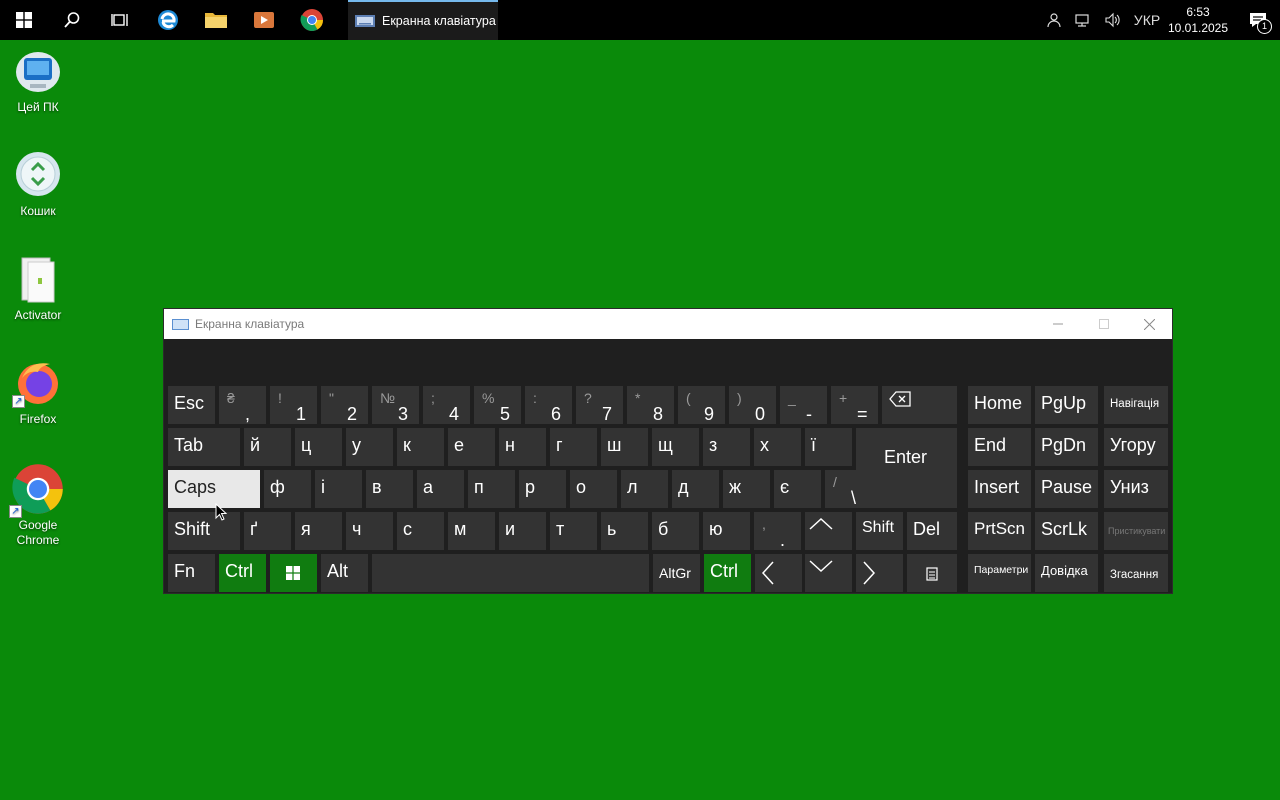 The height and width of the screenshot is (800, 1280). What do you see at coordinates (338, 489) in the screenshot?
I see `key-letter: і` at bounding box center [338, 489].